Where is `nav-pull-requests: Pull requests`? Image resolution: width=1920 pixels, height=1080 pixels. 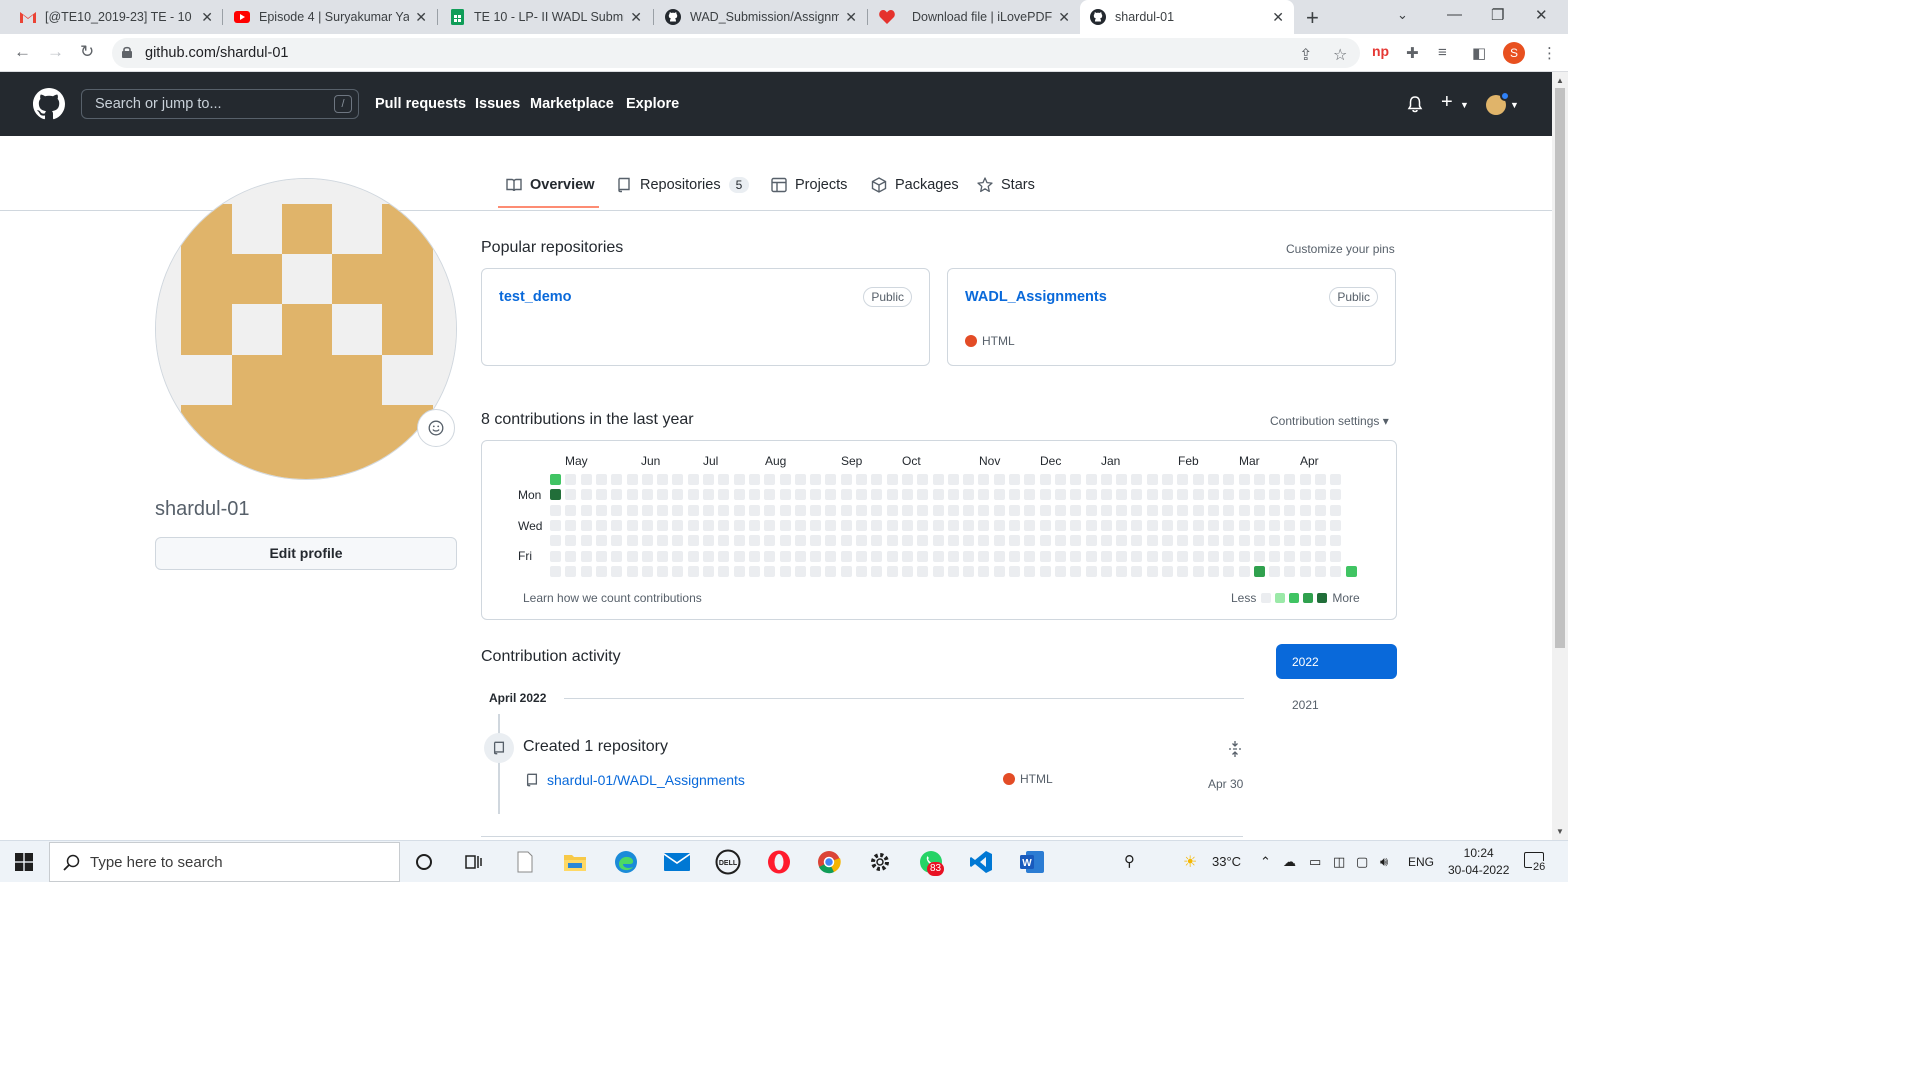 nav-pull-requests: Pull requests is located at coordinates (420, 104).